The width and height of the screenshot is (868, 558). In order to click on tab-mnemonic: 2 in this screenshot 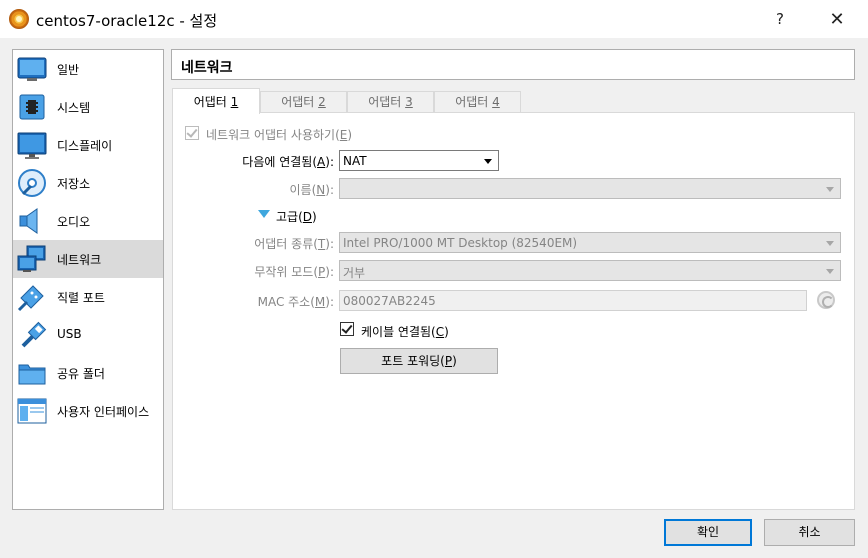, I will do `click(322, 102)`.